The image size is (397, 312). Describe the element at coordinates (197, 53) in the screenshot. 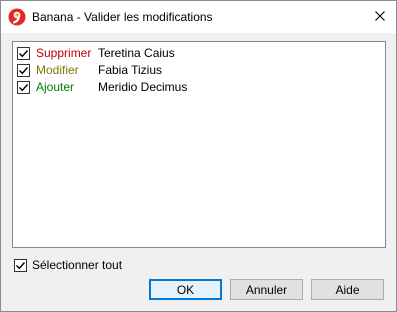

I see `list-item: Supprimer Teretina Caius` at that location.